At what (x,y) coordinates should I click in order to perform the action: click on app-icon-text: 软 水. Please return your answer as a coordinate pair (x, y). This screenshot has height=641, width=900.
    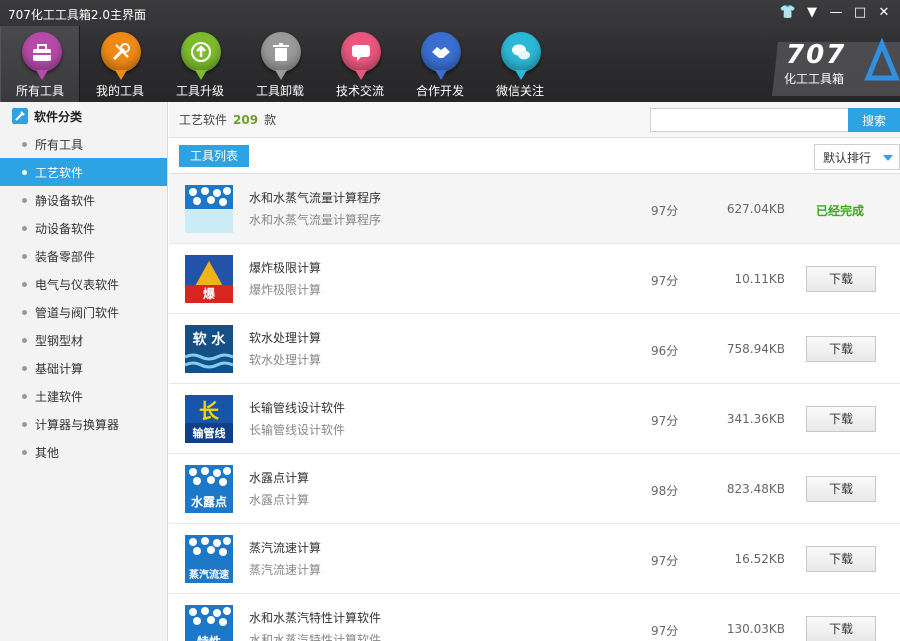
    Looking at the image, I should click on (209, 340).